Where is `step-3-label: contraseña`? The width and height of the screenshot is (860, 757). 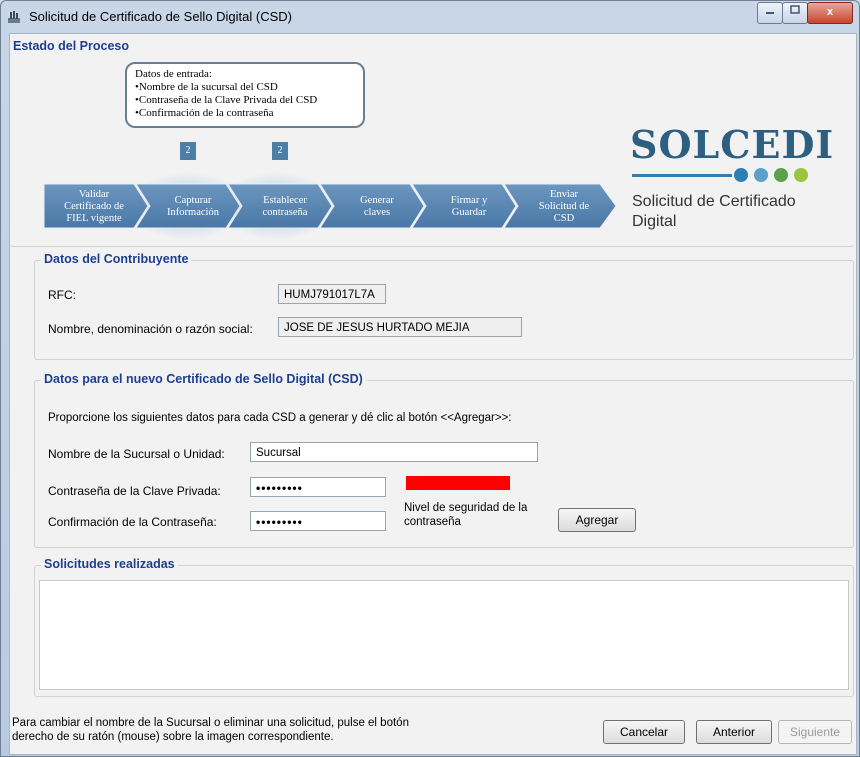
step-3-label: contraseña is located at coordinates (285, 212).